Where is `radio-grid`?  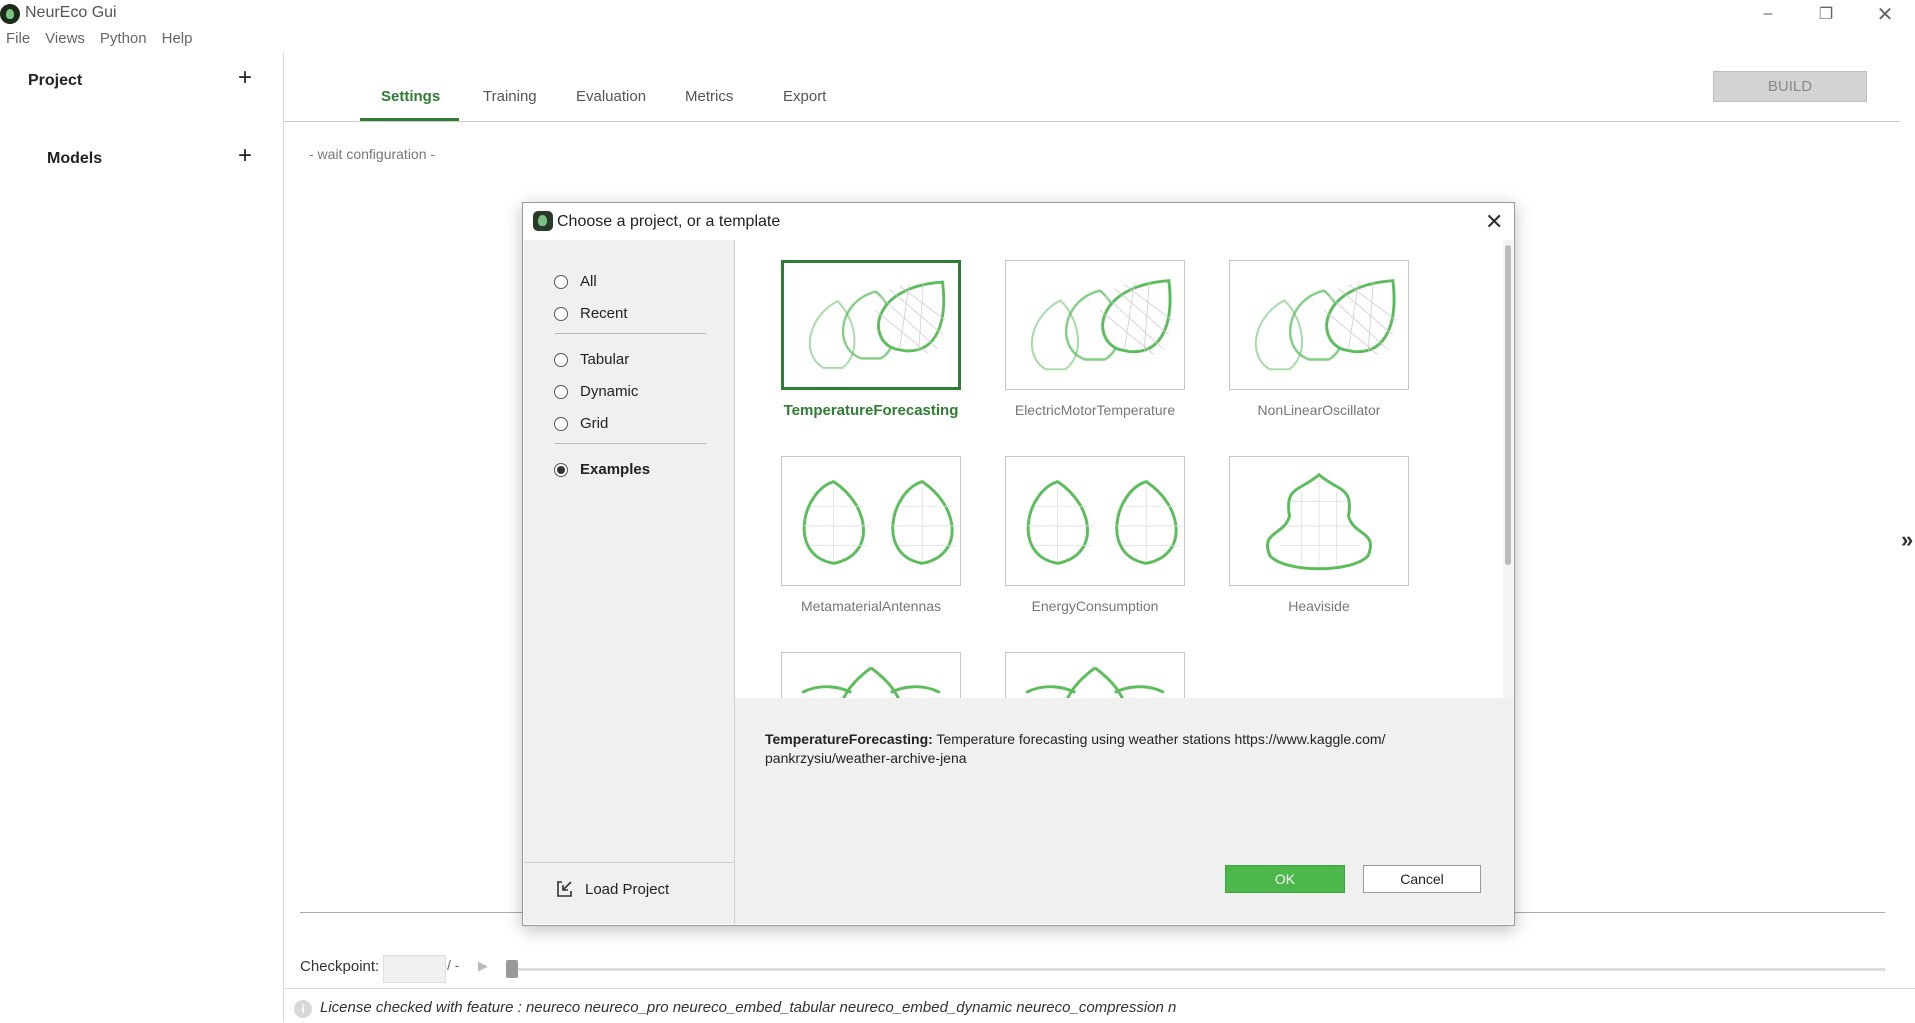
radio-grid is located at coordinates (561, 423).